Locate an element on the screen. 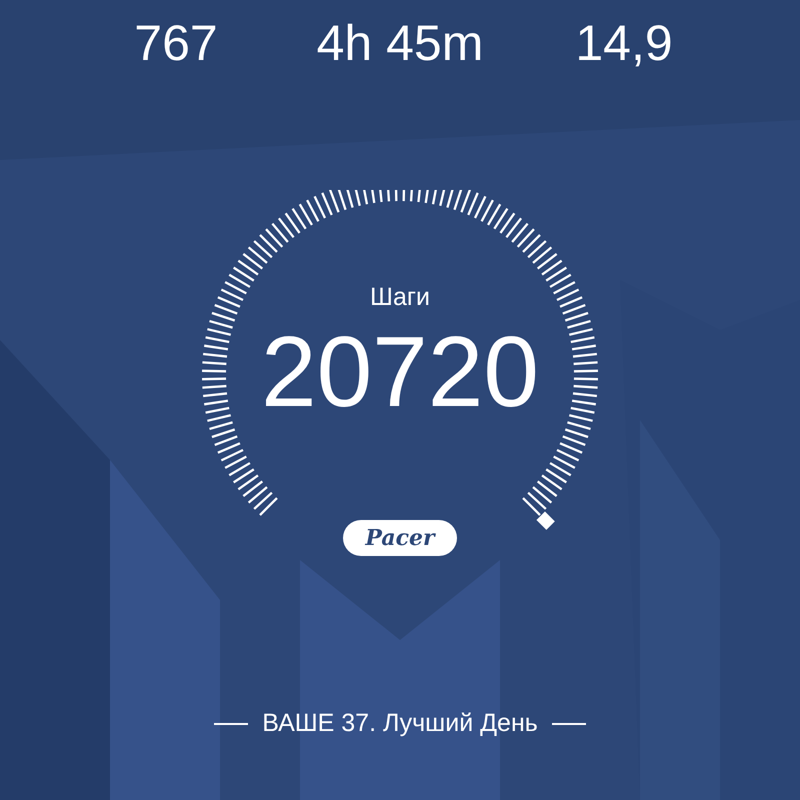 Image resolution: width=800 pixels, height=800 pixels. logo: Pacer is located at coordinates (400, 538).